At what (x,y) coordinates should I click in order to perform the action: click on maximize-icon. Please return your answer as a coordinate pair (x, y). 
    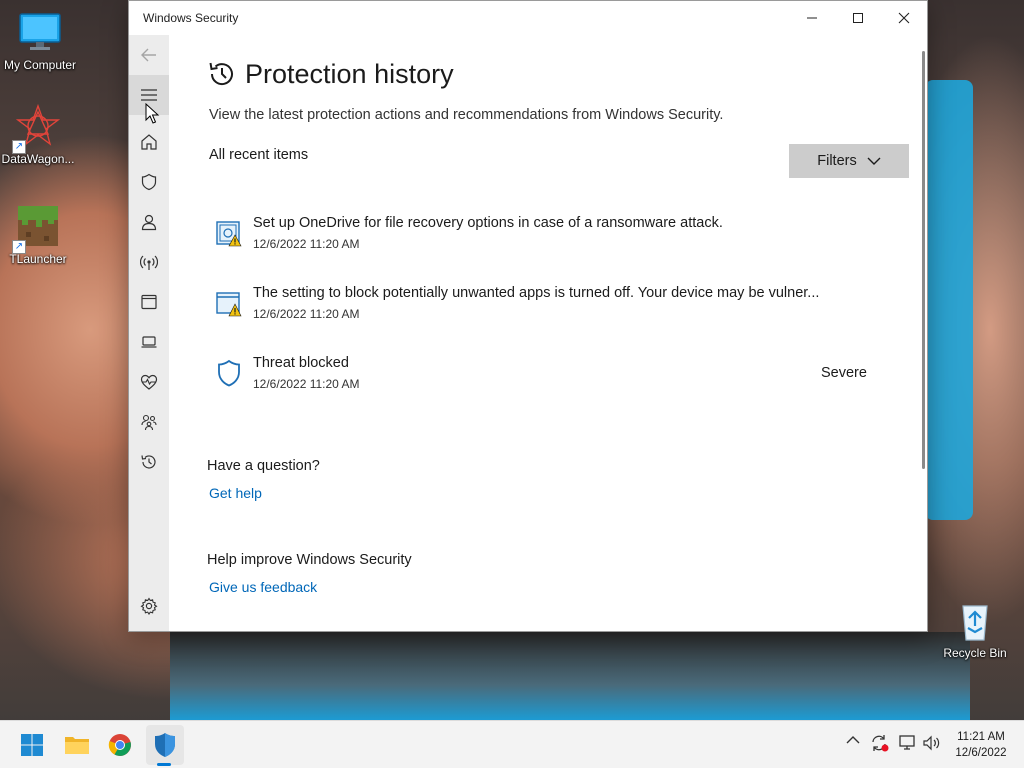
    Looking at the image, I should click on (858, 18).